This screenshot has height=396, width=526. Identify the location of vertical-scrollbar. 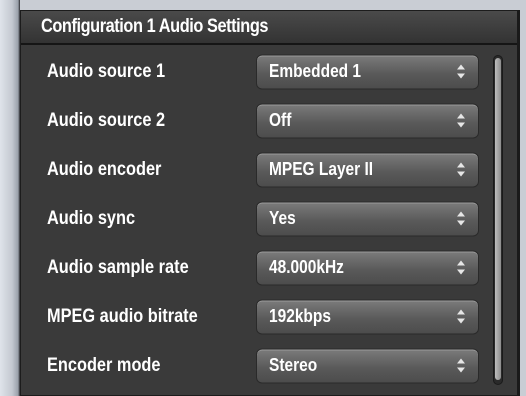
(498, 220).